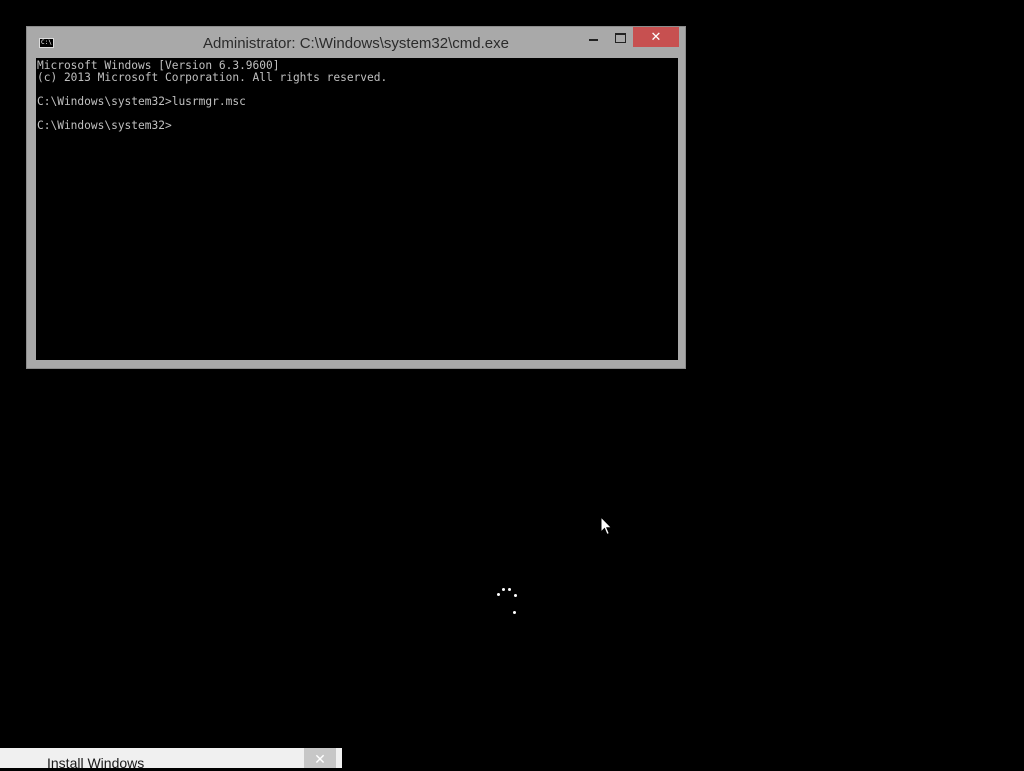 This screenshot has width=1024, height=771. Describe the element at coordinates (593, 37) in the screenshot. I see `minimize-button` at that location.